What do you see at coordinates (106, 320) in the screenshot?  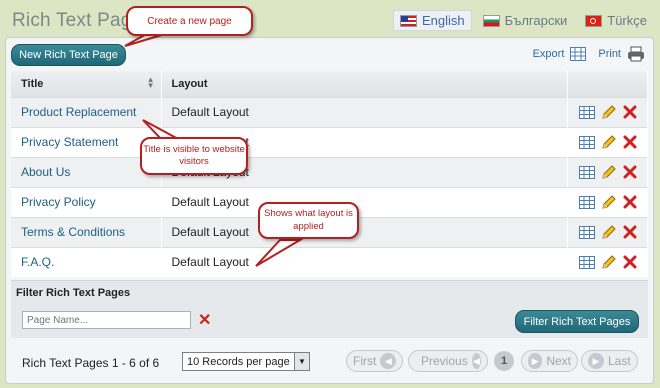 I see `page-name-filter-input` at bounding box center [106, 320].